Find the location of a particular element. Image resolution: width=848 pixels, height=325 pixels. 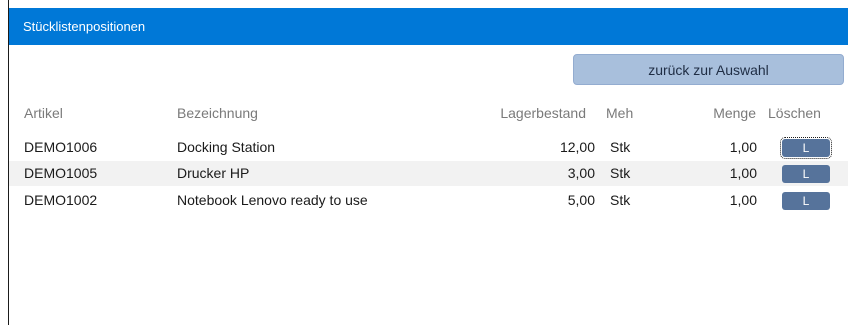

title-bar: Stücklistenpositionen is located at coordinates (428, 26).